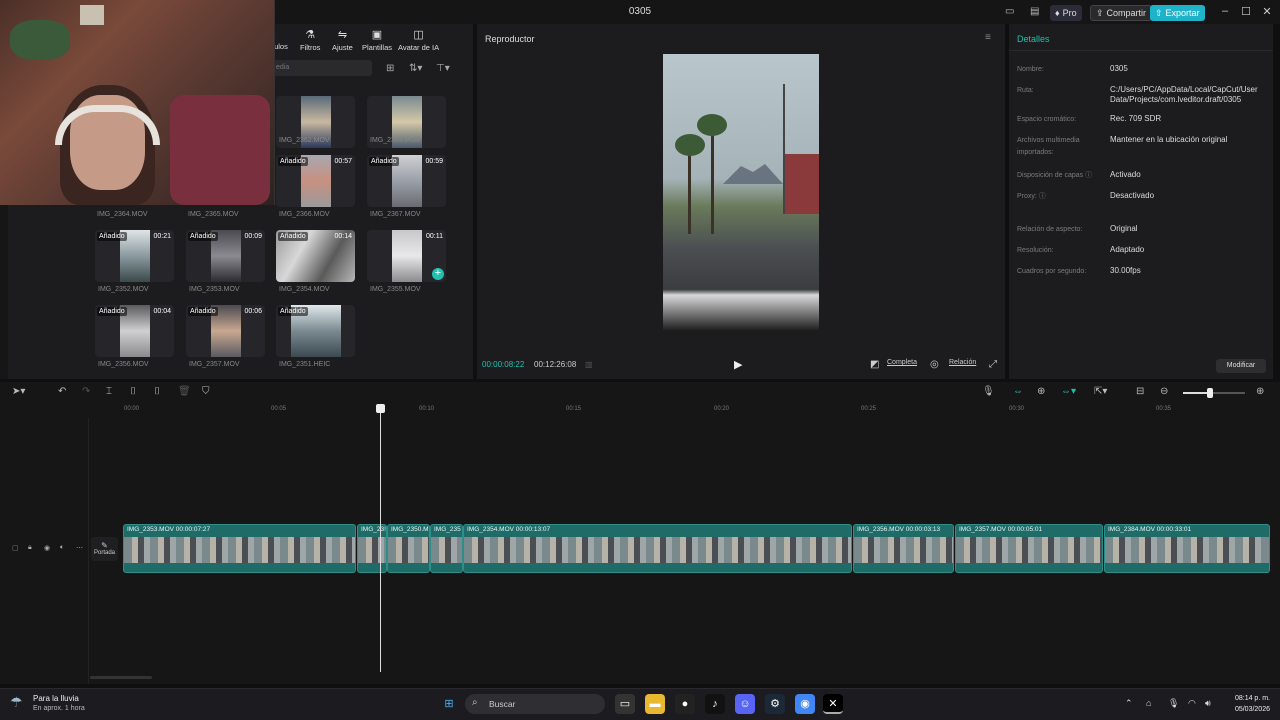 The height and width of the screenshot is (720, 1280). Describe the element at coordinates (133, 391) in the screenshot. I see `split-left-icon: ⌷` at that location.